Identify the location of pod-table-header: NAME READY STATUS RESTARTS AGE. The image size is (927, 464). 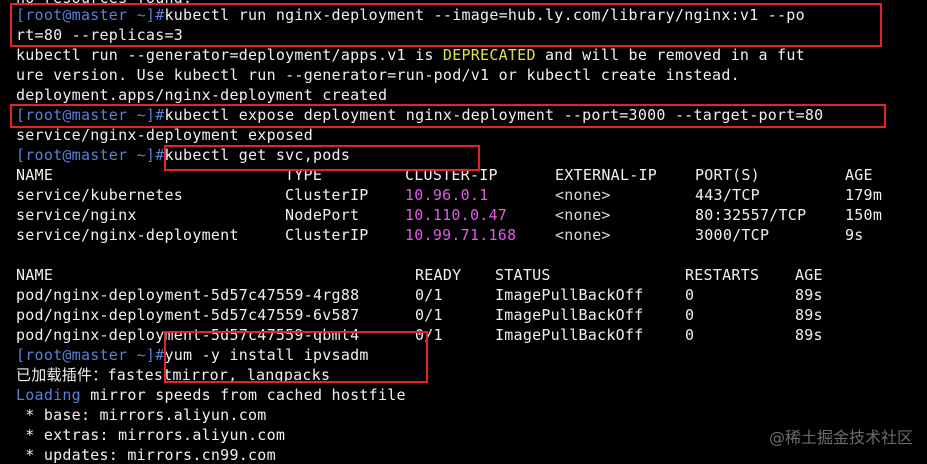
(466, 275).